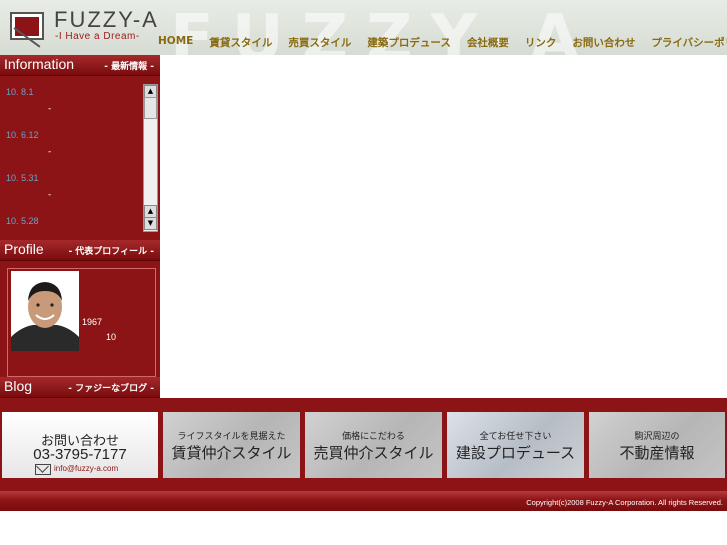 This screenshot has width=727, height=545. What do you see at coordinates (71, 184) in the screenshot?
I see `news-item: 10. 5.31 -` at bounding box center [71, 184].